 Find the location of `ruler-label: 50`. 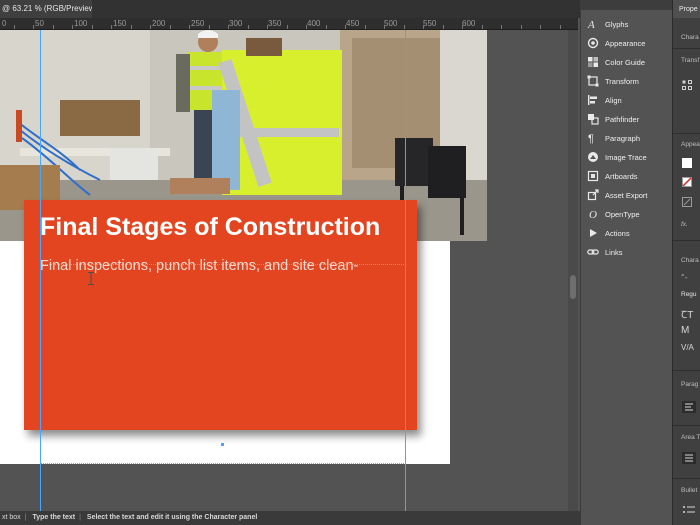

ruler-label: 50 is located at coordinates (39, 23).